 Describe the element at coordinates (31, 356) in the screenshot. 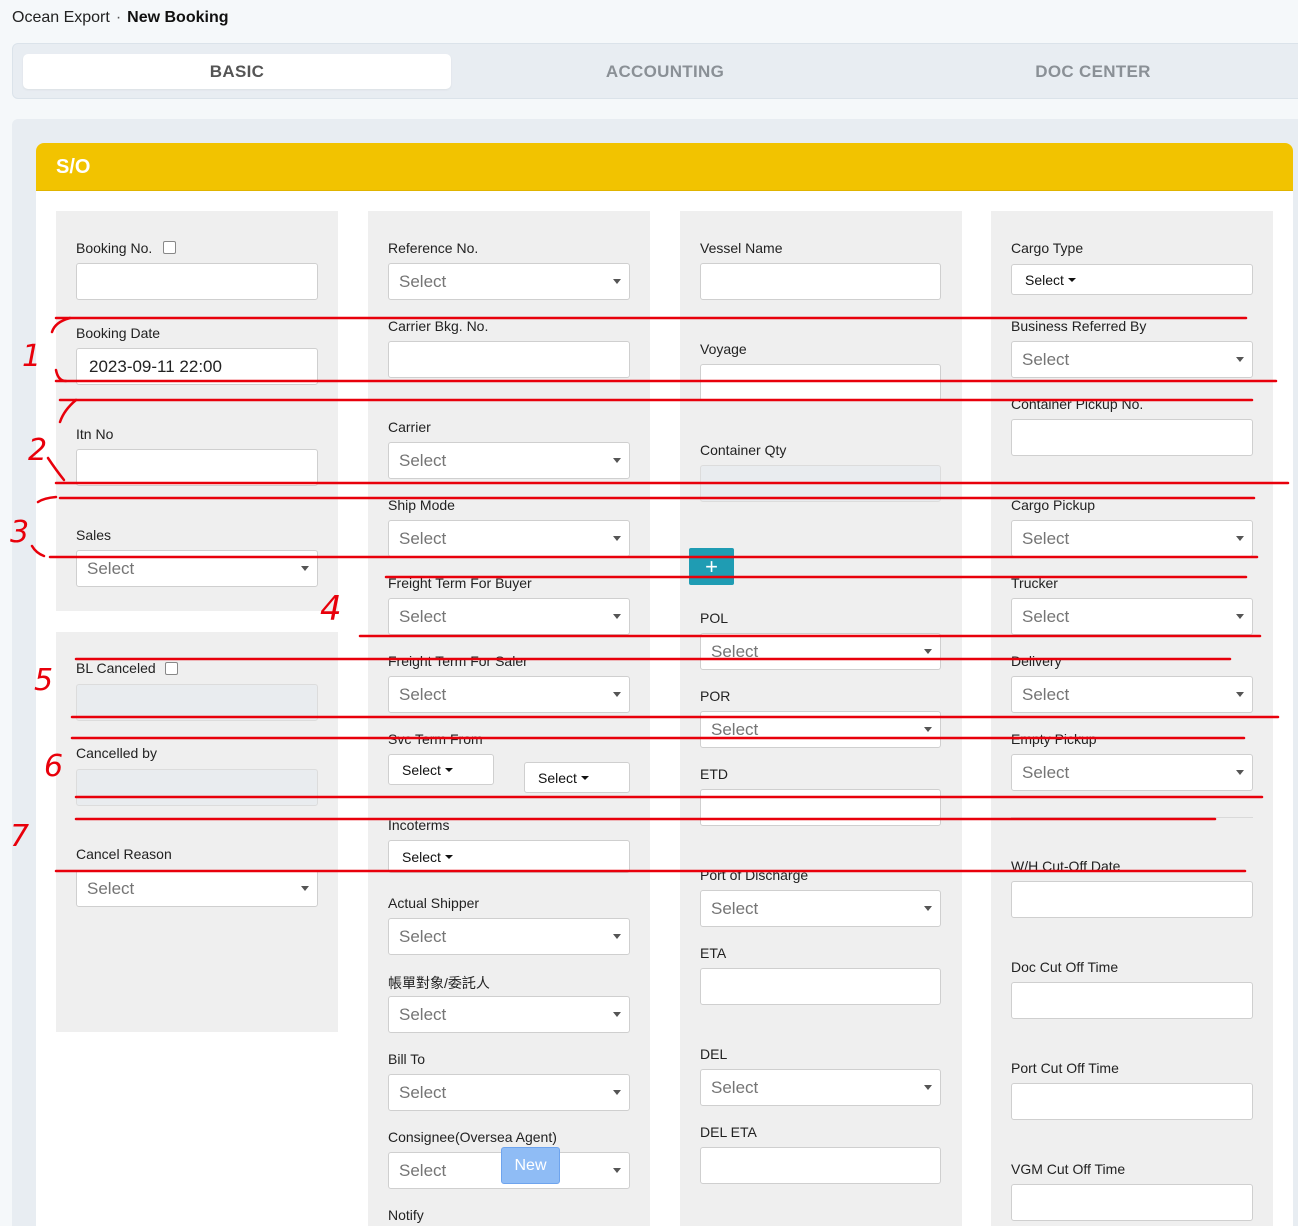

I see `annotation-number: 1` at that location.